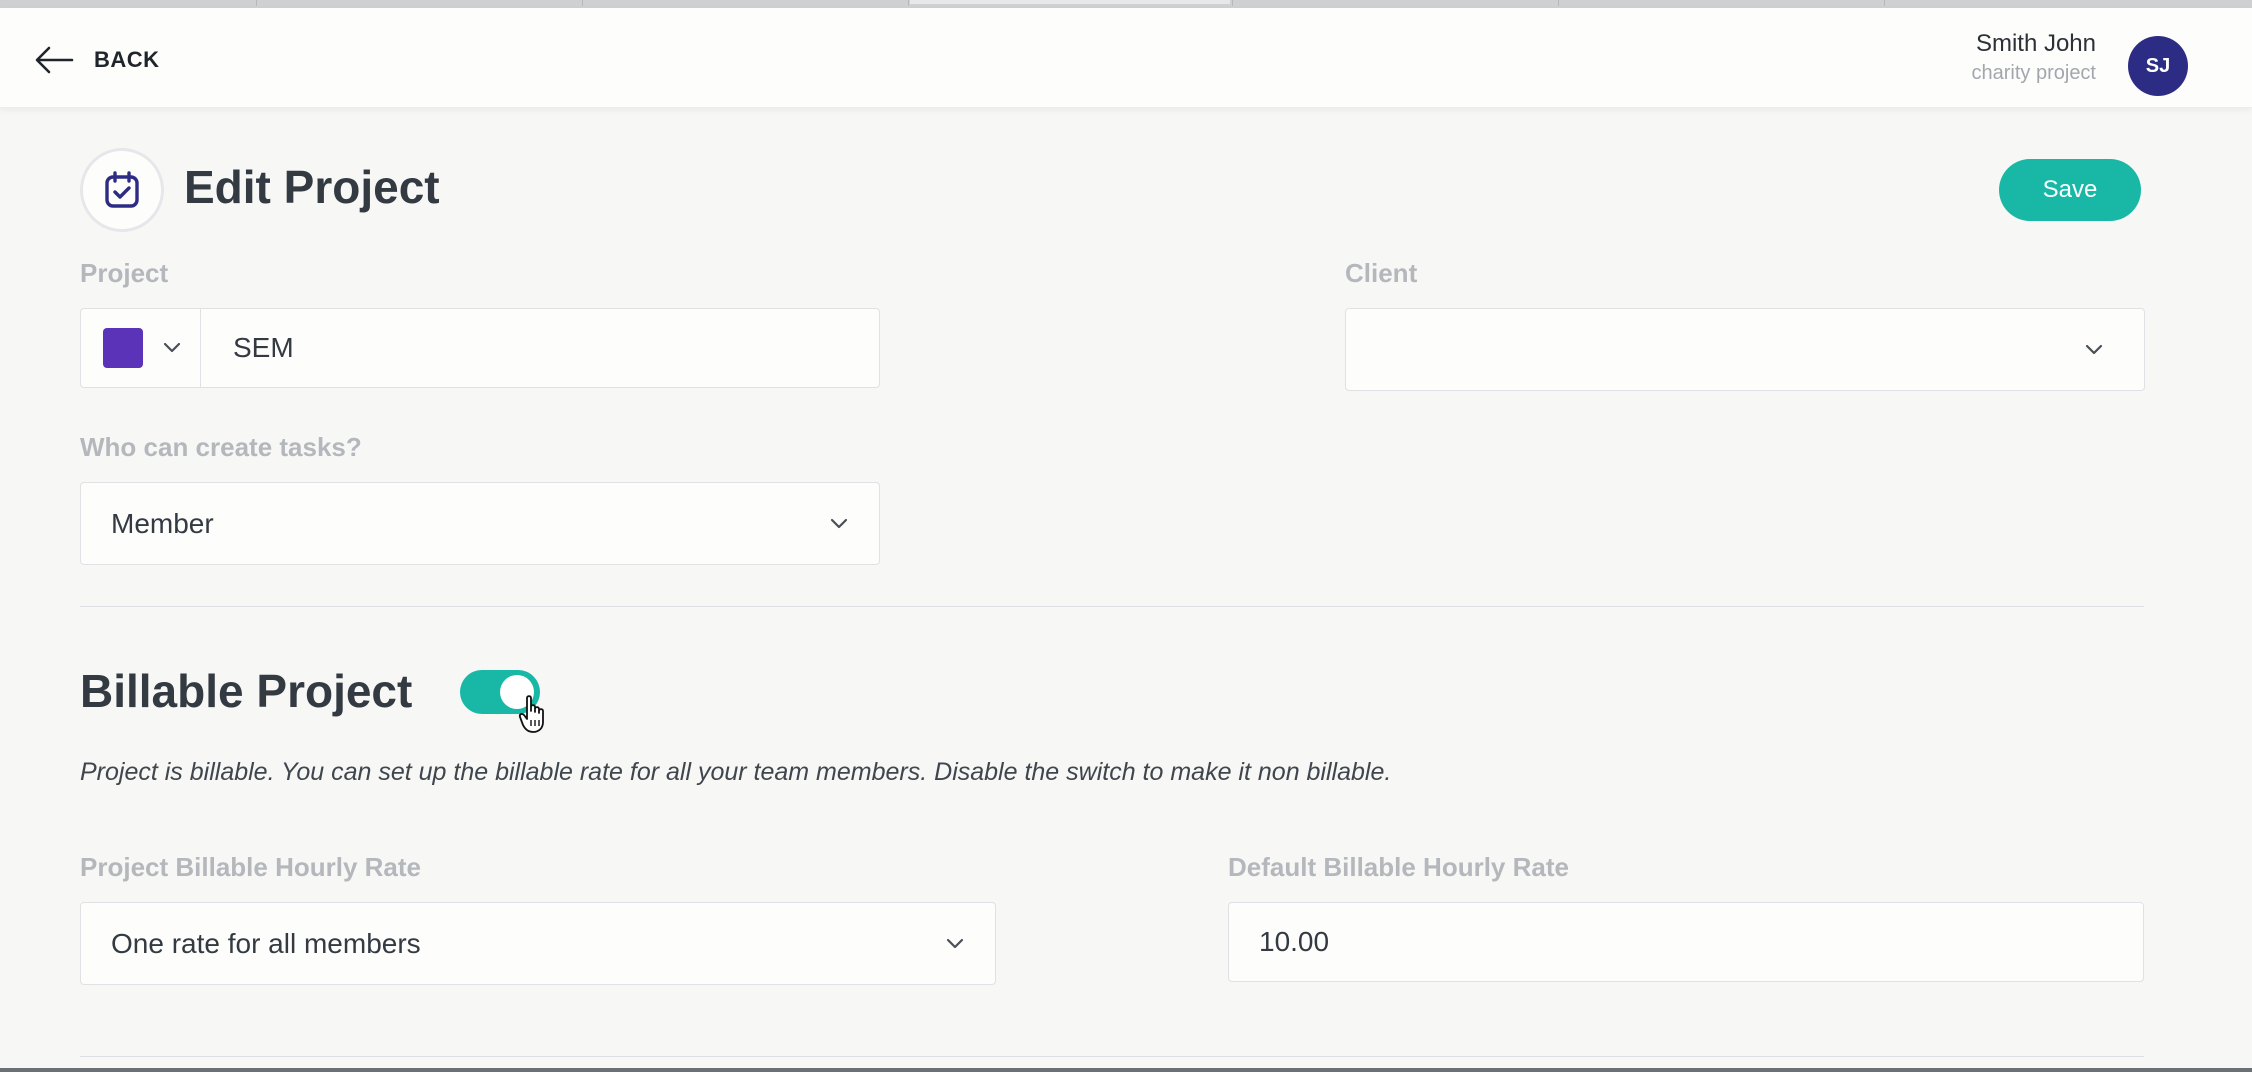 Image resolution: width=2252 pixels, height=1072 pixels. I want to click on client-label: Client, so click(1381, 273).